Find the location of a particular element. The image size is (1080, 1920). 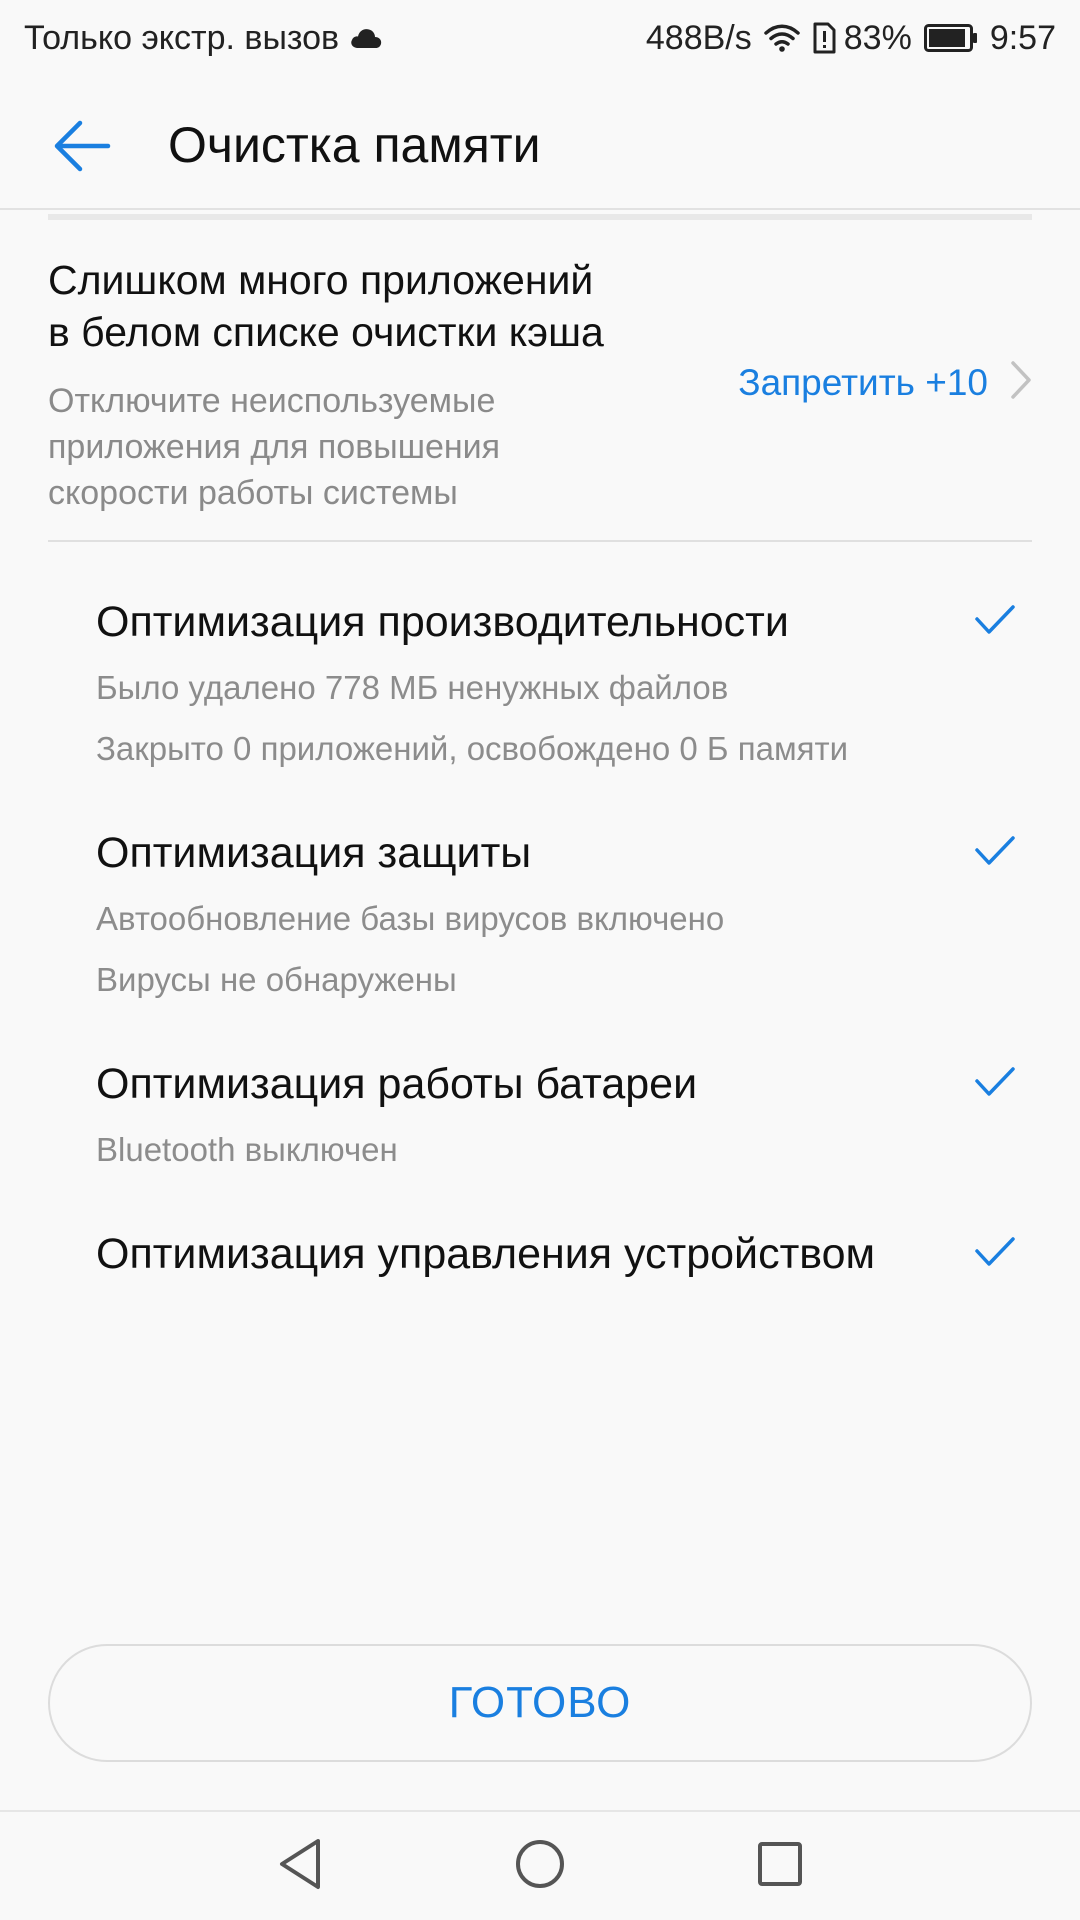

system-navigation-bar is located at coordinates (540, 1865).